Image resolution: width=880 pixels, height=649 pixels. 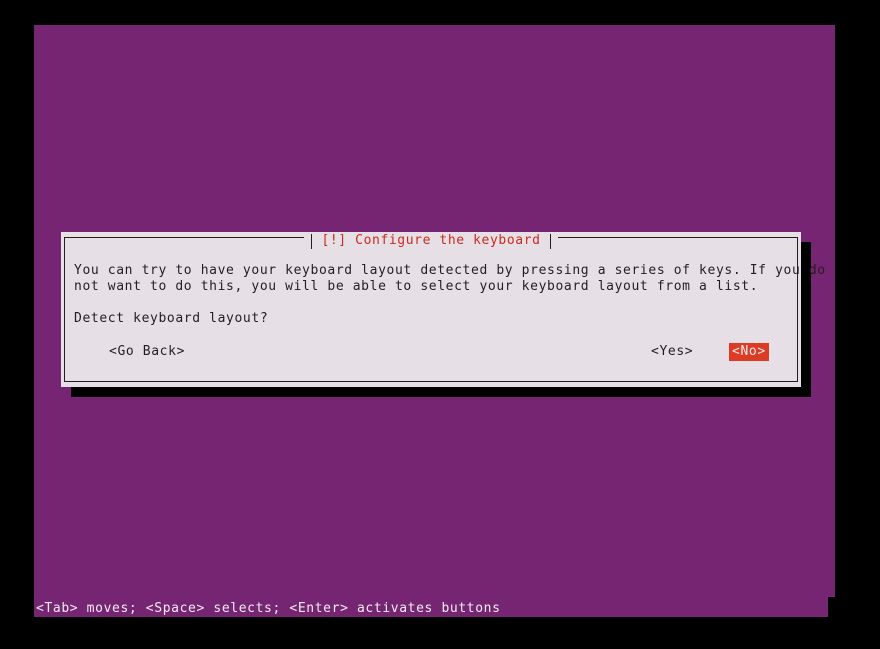 What do you see at coordinates (431, 352) in the screenshot?
I see `dialog-button-row: <Go Back> <Yes> <No>` at bounding box center [431, 352].